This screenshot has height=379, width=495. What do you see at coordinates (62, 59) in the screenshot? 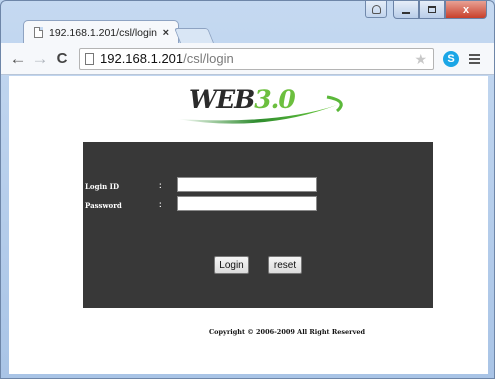
I see `reload-icon: C` at bounding box center [62, 59].